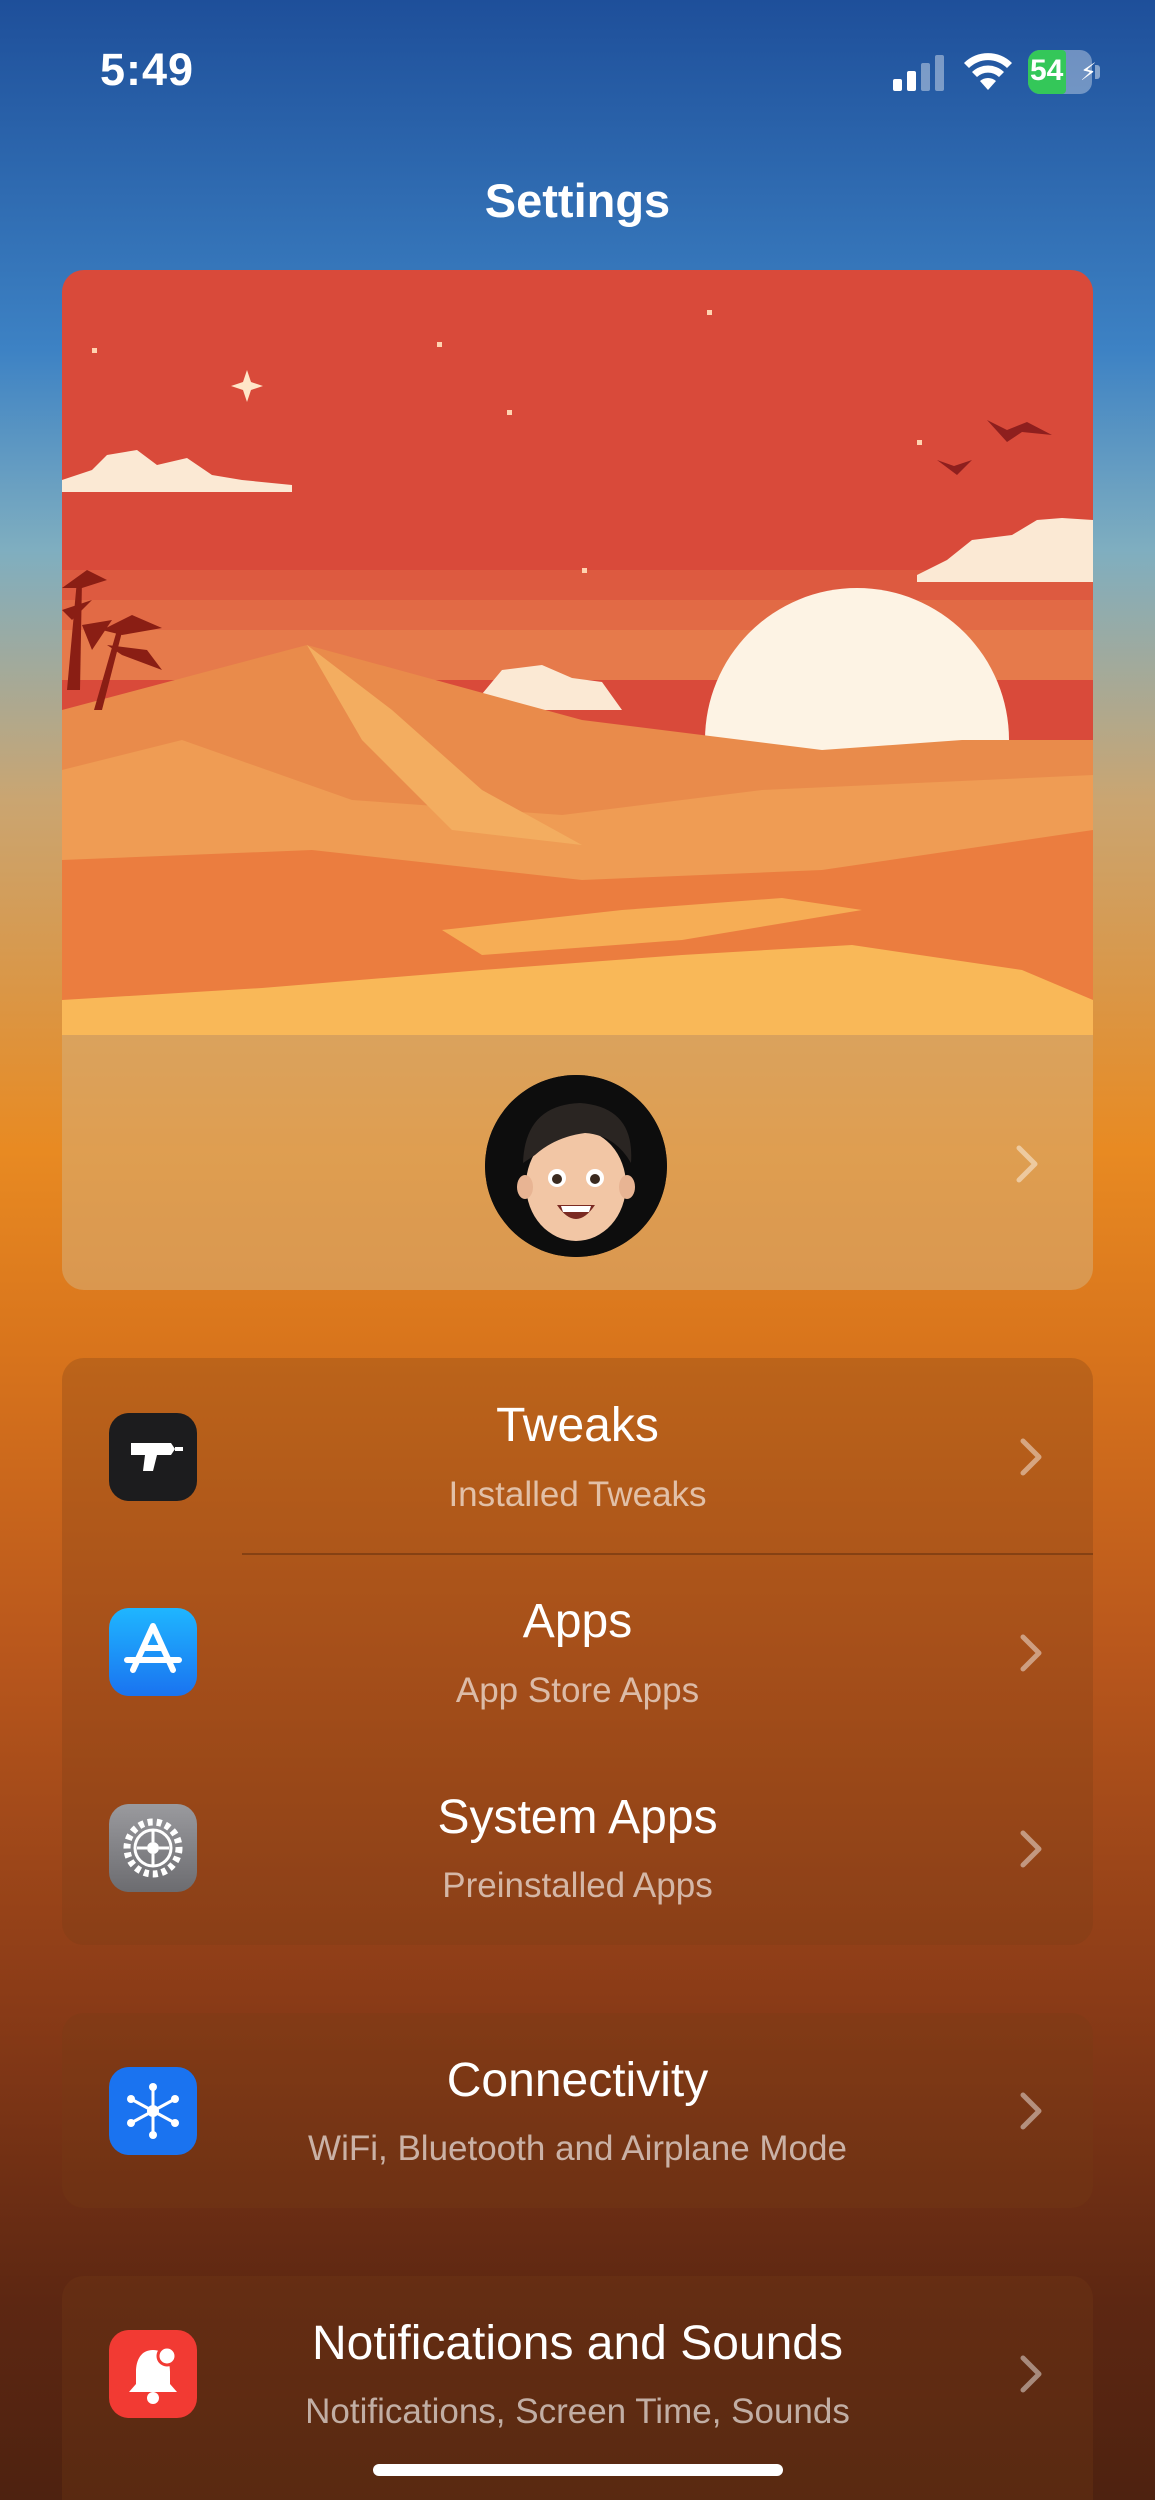 The height and width of the screenshot is (2500, 1155). Describe the element at coordinates (147, 69) in the screenshot. I see `status-time: 5:49` at that location.